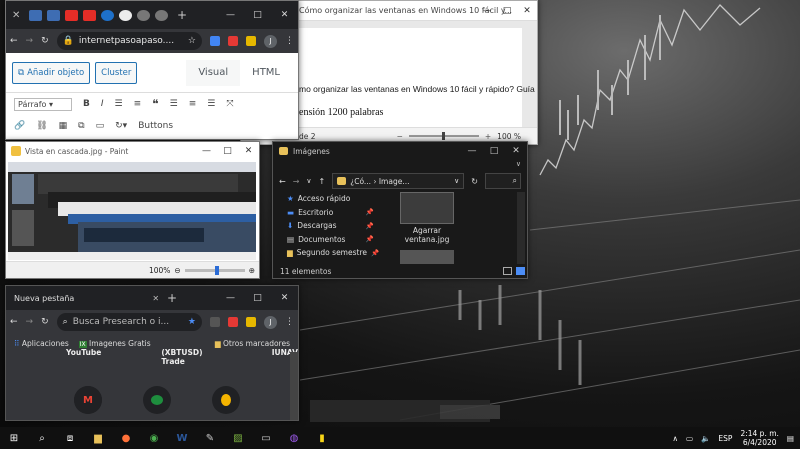 This screenshot has width=800, height=449. What do you see at coordinates (177, 270) in the screenshot?
I see `zoom-out-icon: ⊖` at bounding box center [177, 270].